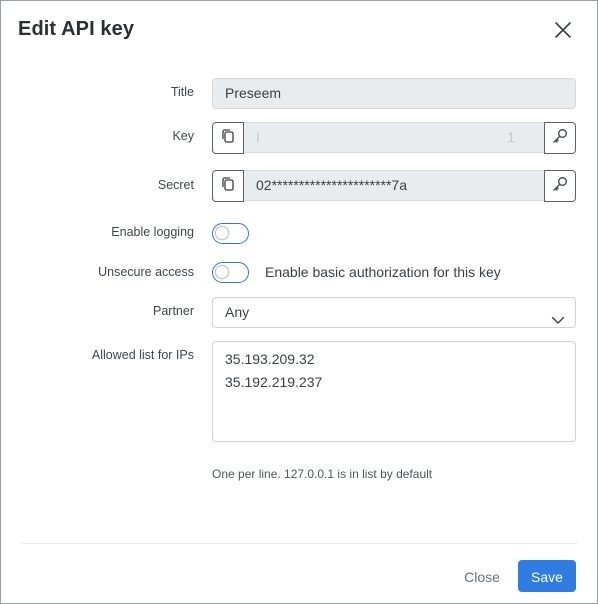 This screenshot has width=598, height=604. Describe the element at coordinates (383, 272) in the screenshot. I see `unsecure-description: Enable basic authorization for this key` at that location.